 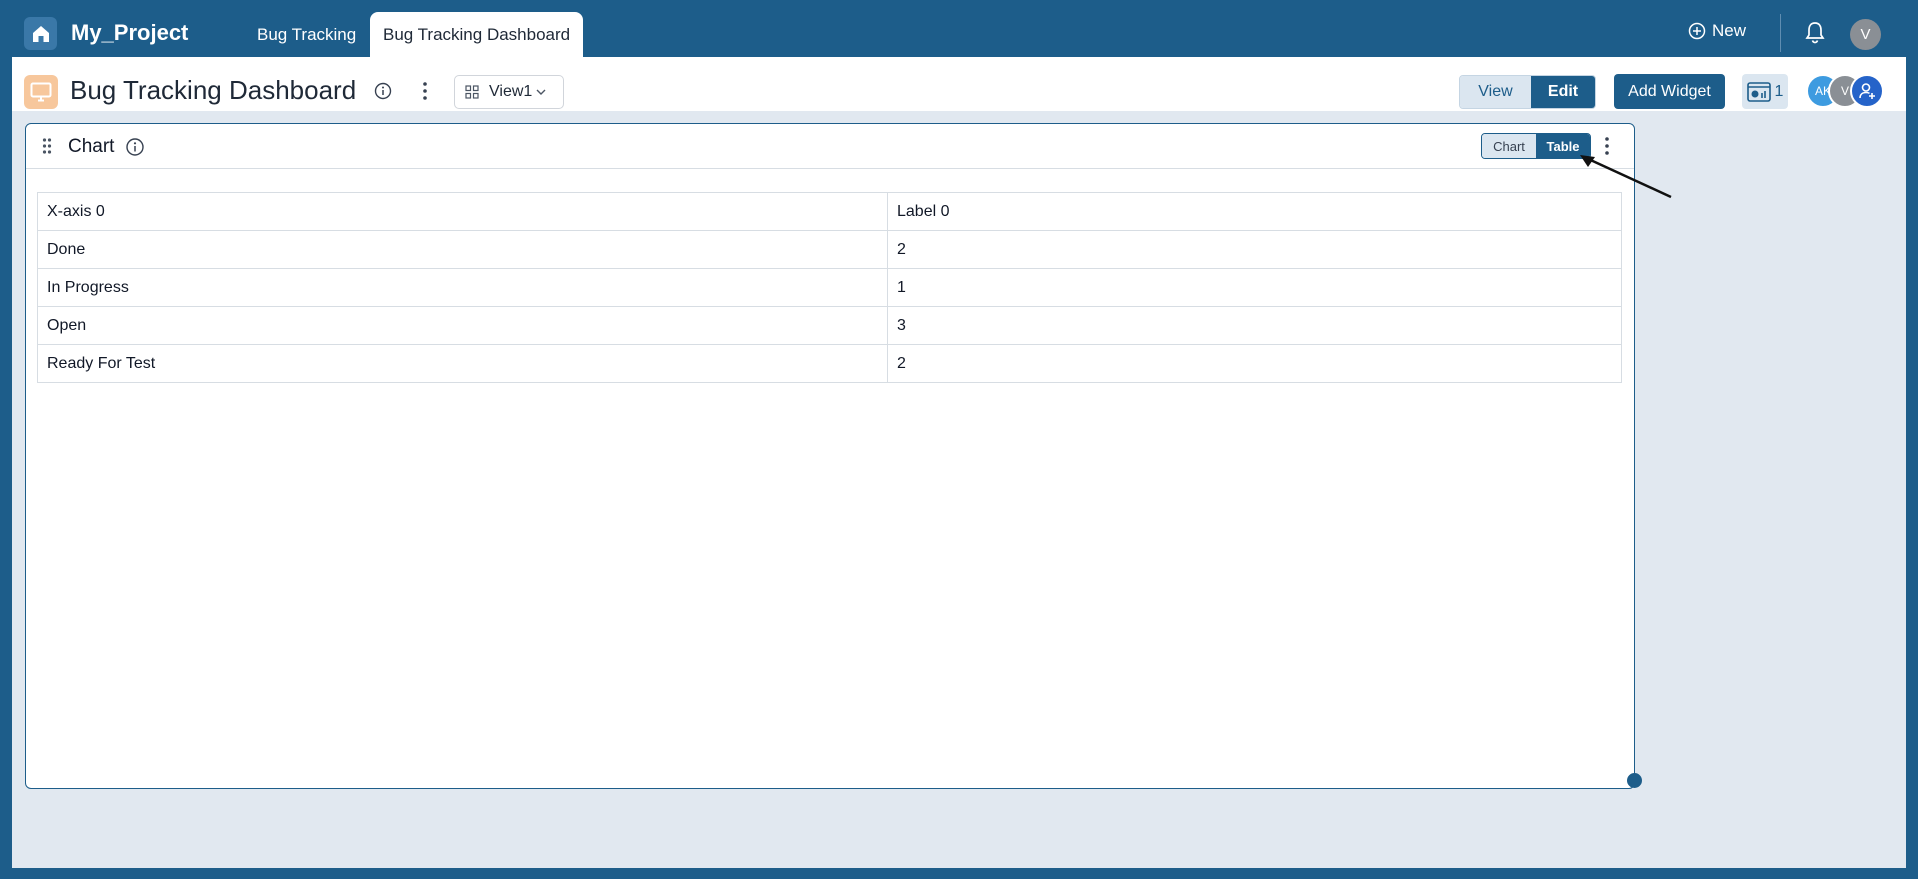 What do you see at coordinates (91, 146) in the screenshot?
I see `widget-title: Chart` at bounding box center [91, 146].